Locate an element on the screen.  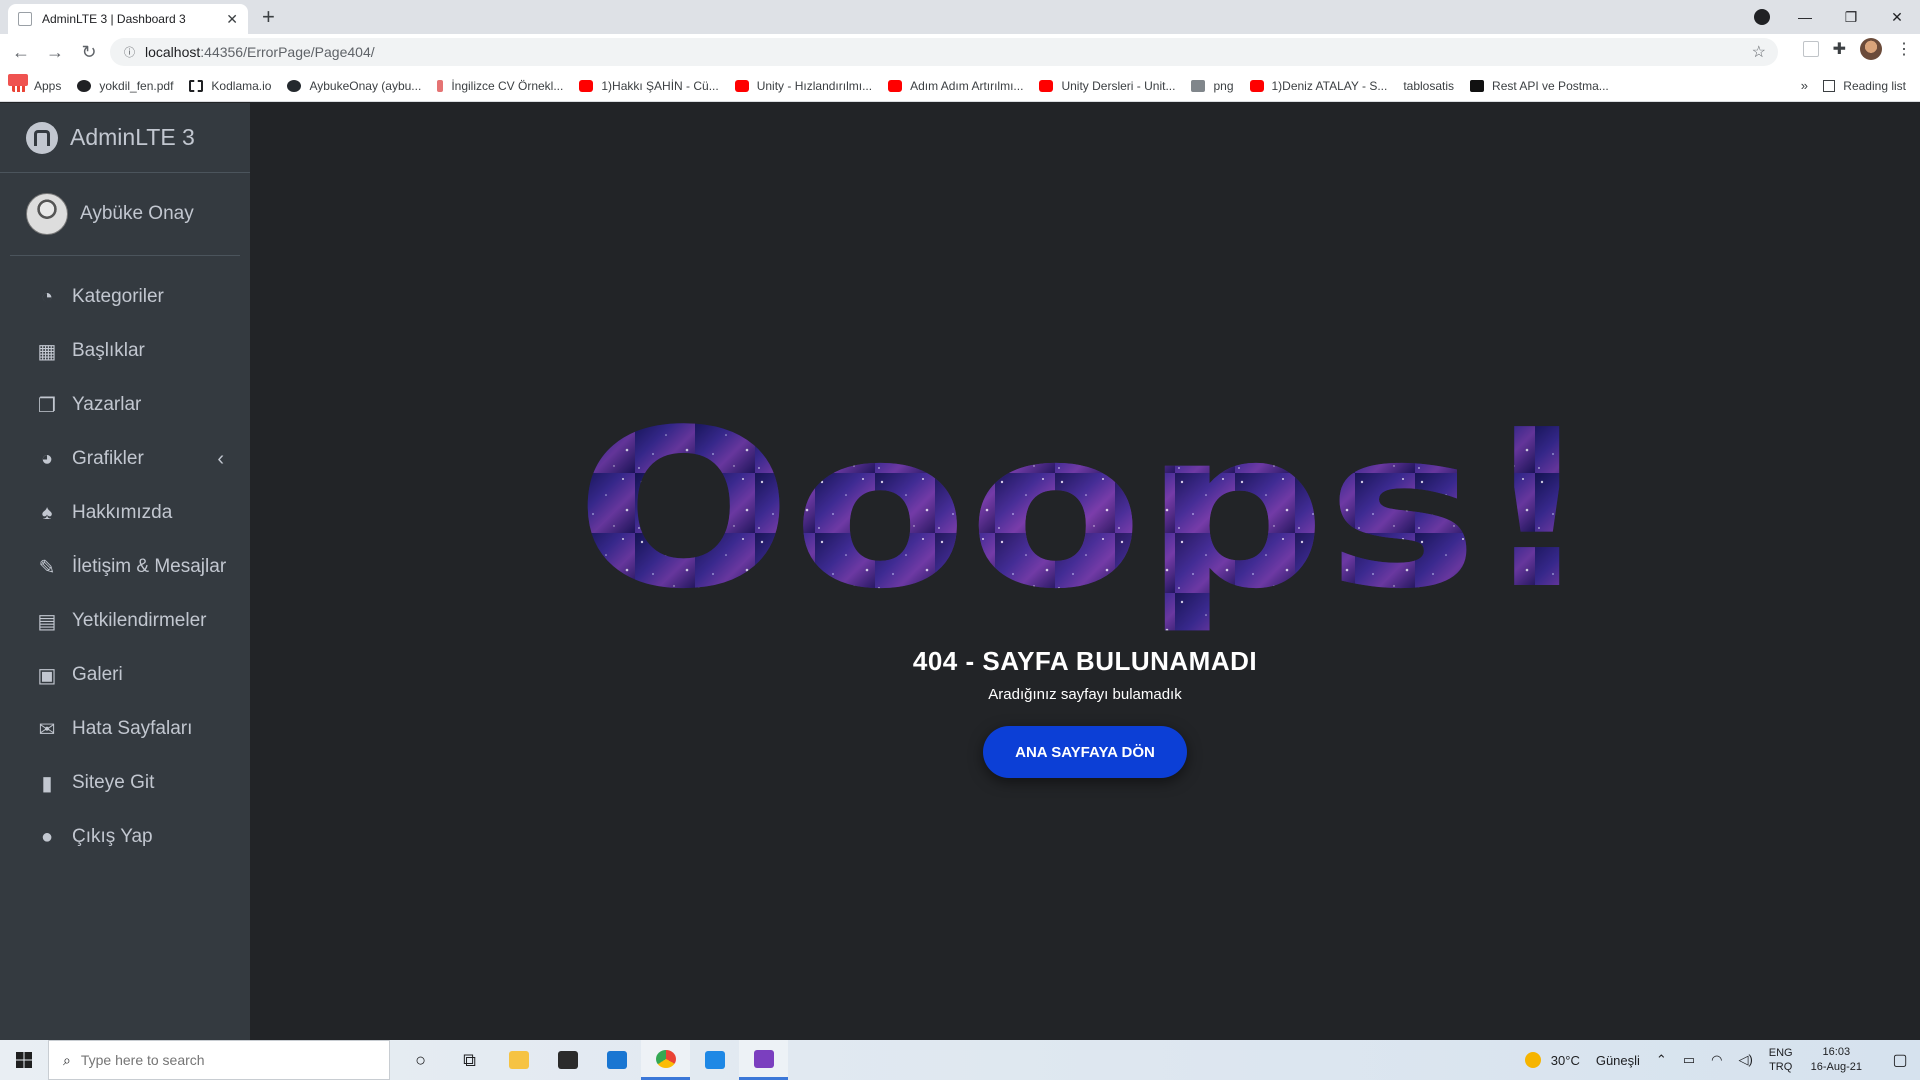
sidebar-item-basliklar: ▦ Başlıklar is located at coordinates (125, 351).